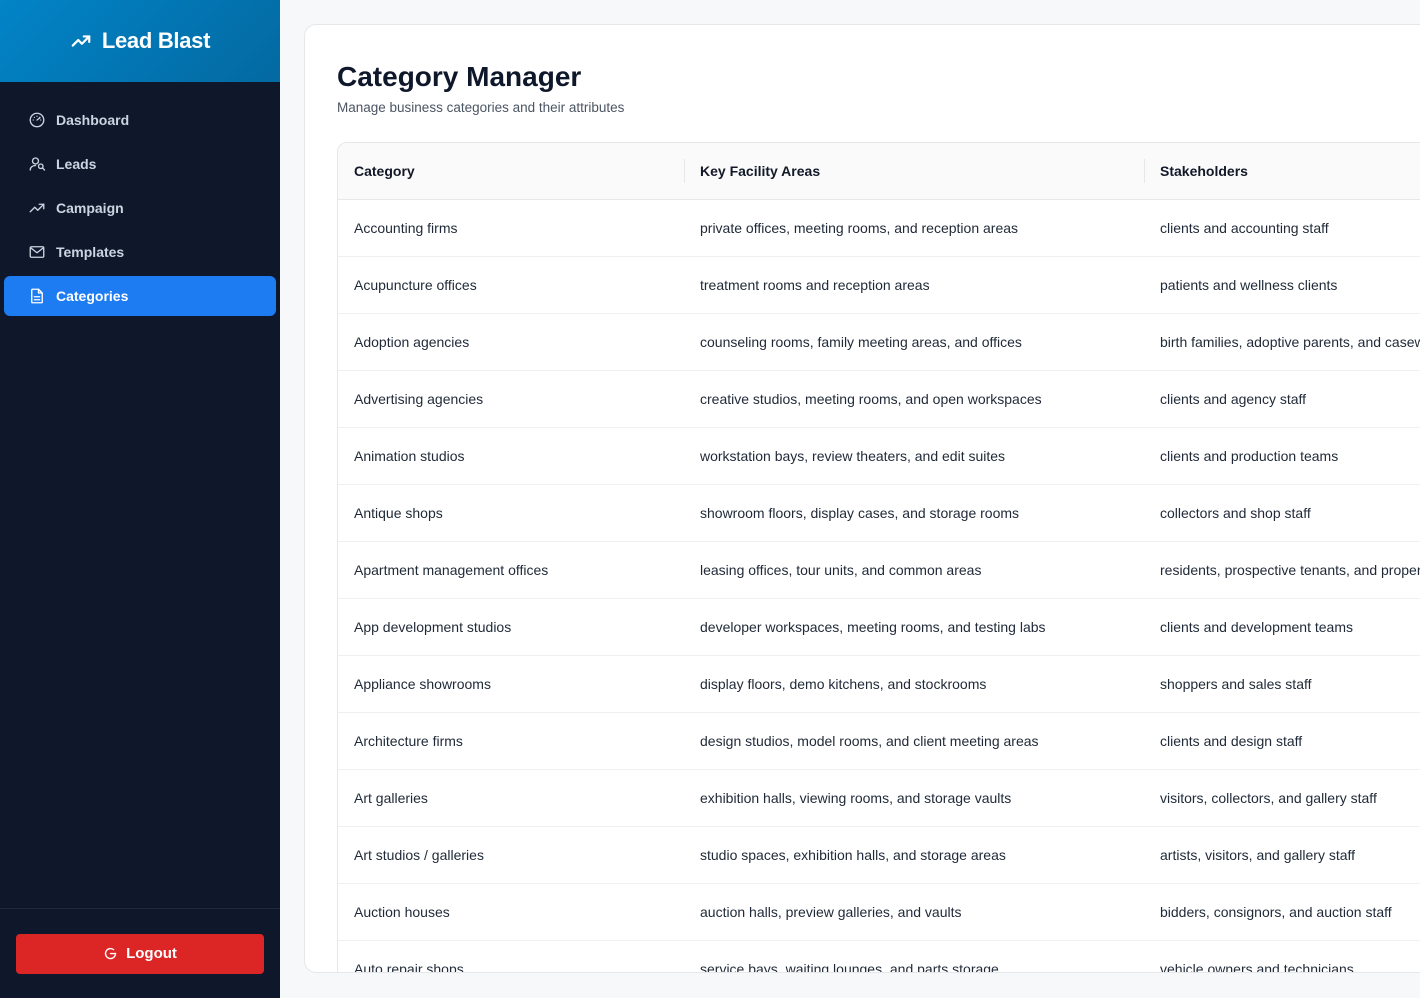 Image resolution: width=1420 pixels, height=998 pixels. What do you see at coordinates (511, 399) in the screenshot?
I see `category-cell: Advertising agencies` at bounding box center [511, 399].